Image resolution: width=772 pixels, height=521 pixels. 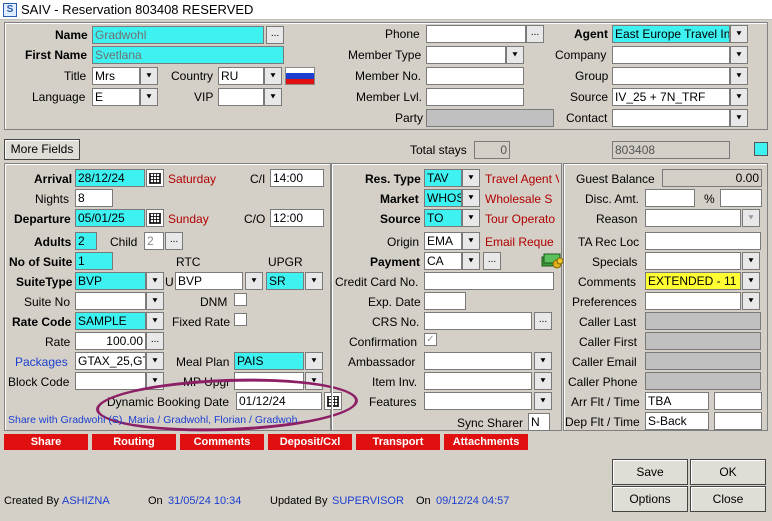 What do you see at coordinates (693, 261) in the screenshot?
I see `specials-field` at bounding box center [693, 261].